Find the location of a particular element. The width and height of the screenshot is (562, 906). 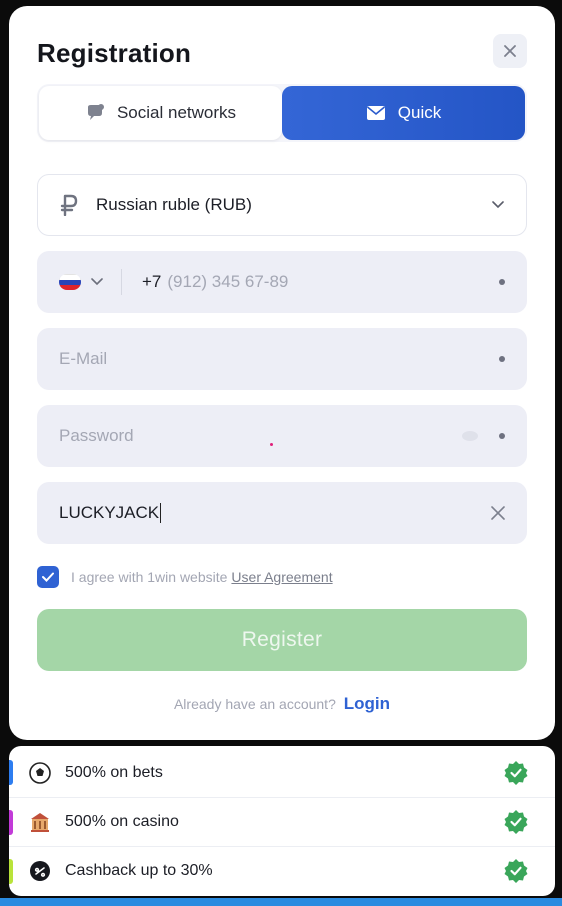

registration-type-tabs: Social networks Quick is located at coordinates (282, 113).